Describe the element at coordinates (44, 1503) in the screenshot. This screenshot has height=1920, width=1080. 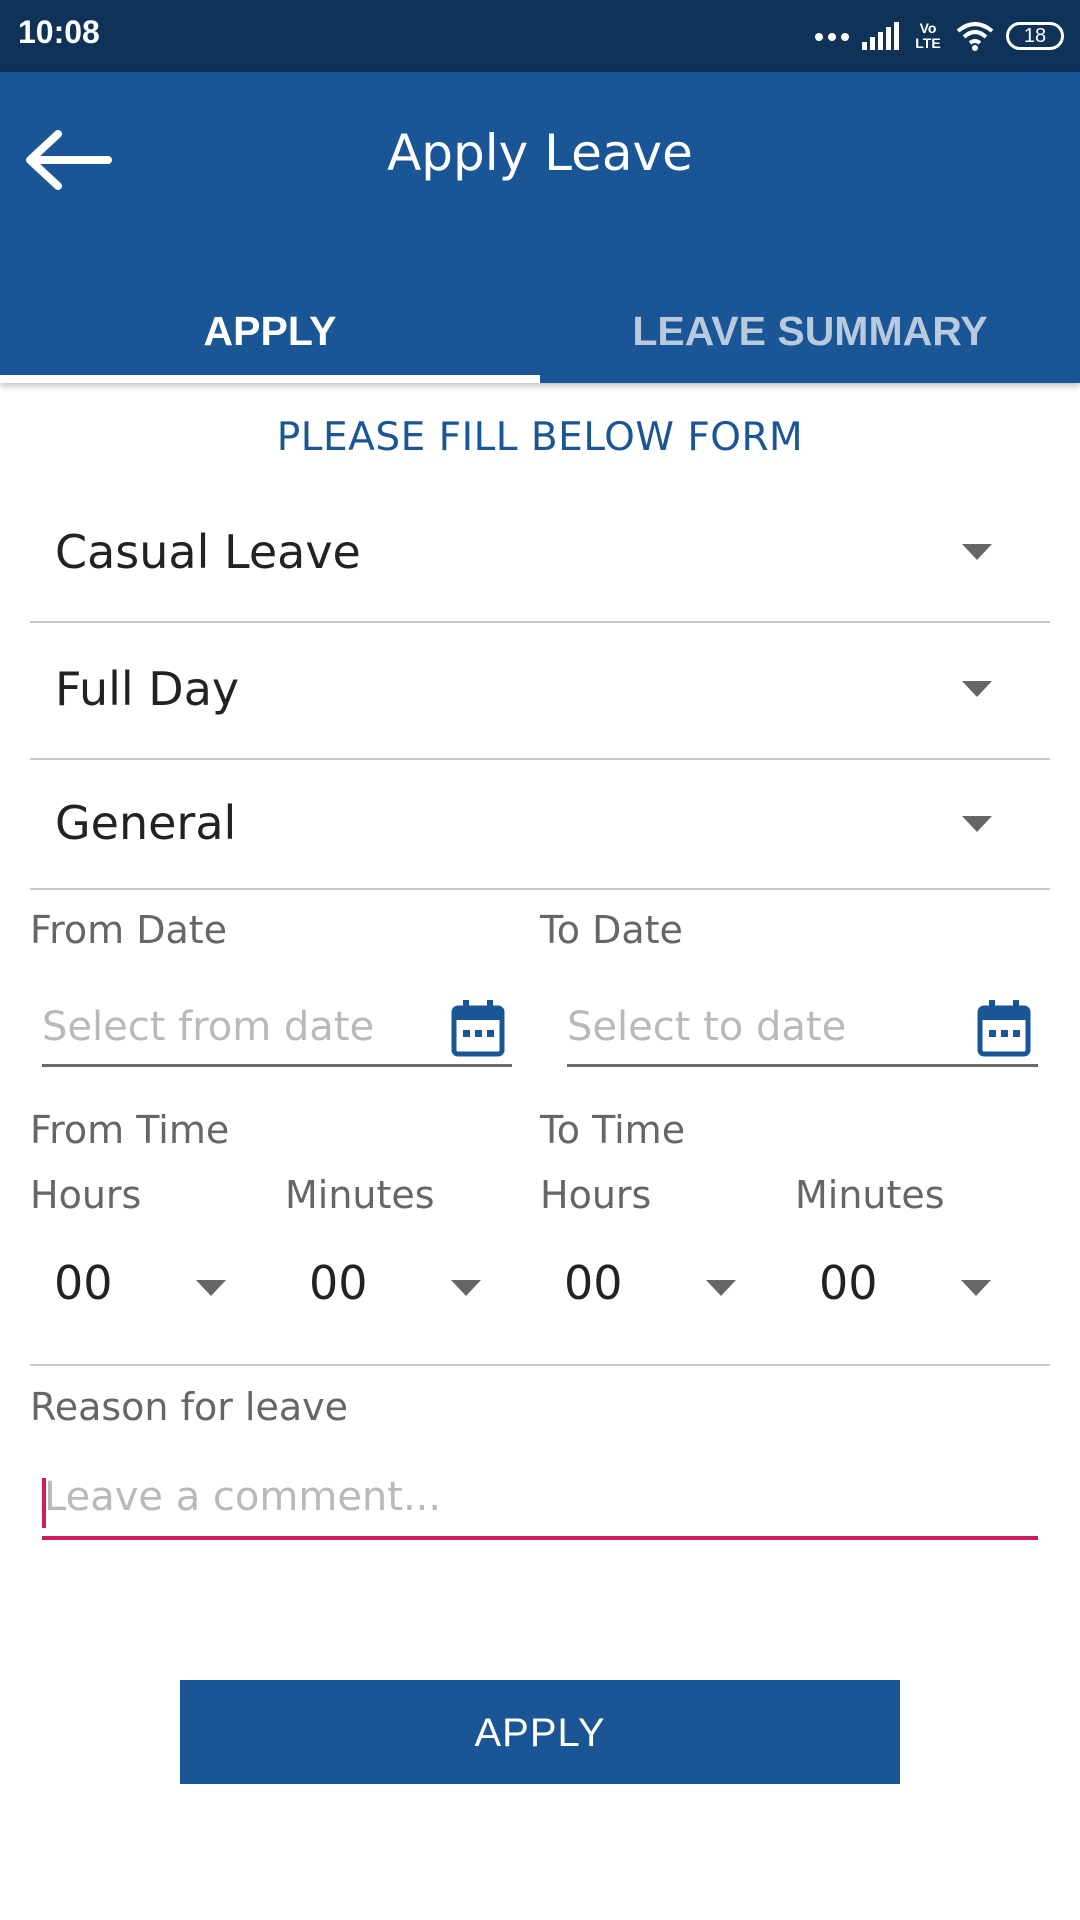
I see `text-cursor` at that location.